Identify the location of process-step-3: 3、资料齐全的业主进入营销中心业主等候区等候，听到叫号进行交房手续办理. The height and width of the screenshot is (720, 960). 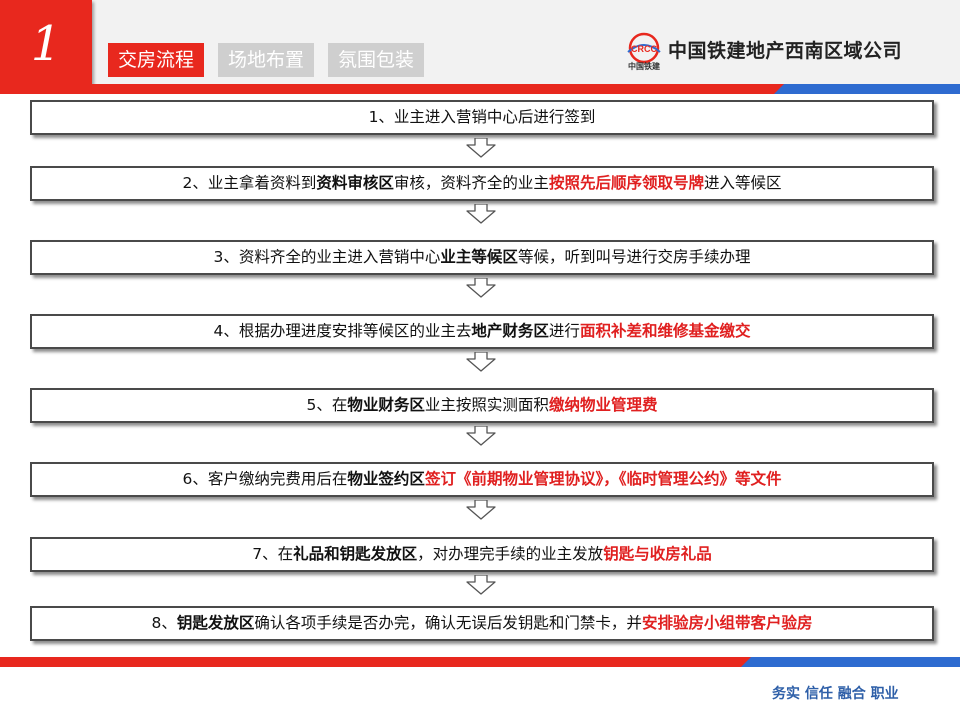
(482, 257).